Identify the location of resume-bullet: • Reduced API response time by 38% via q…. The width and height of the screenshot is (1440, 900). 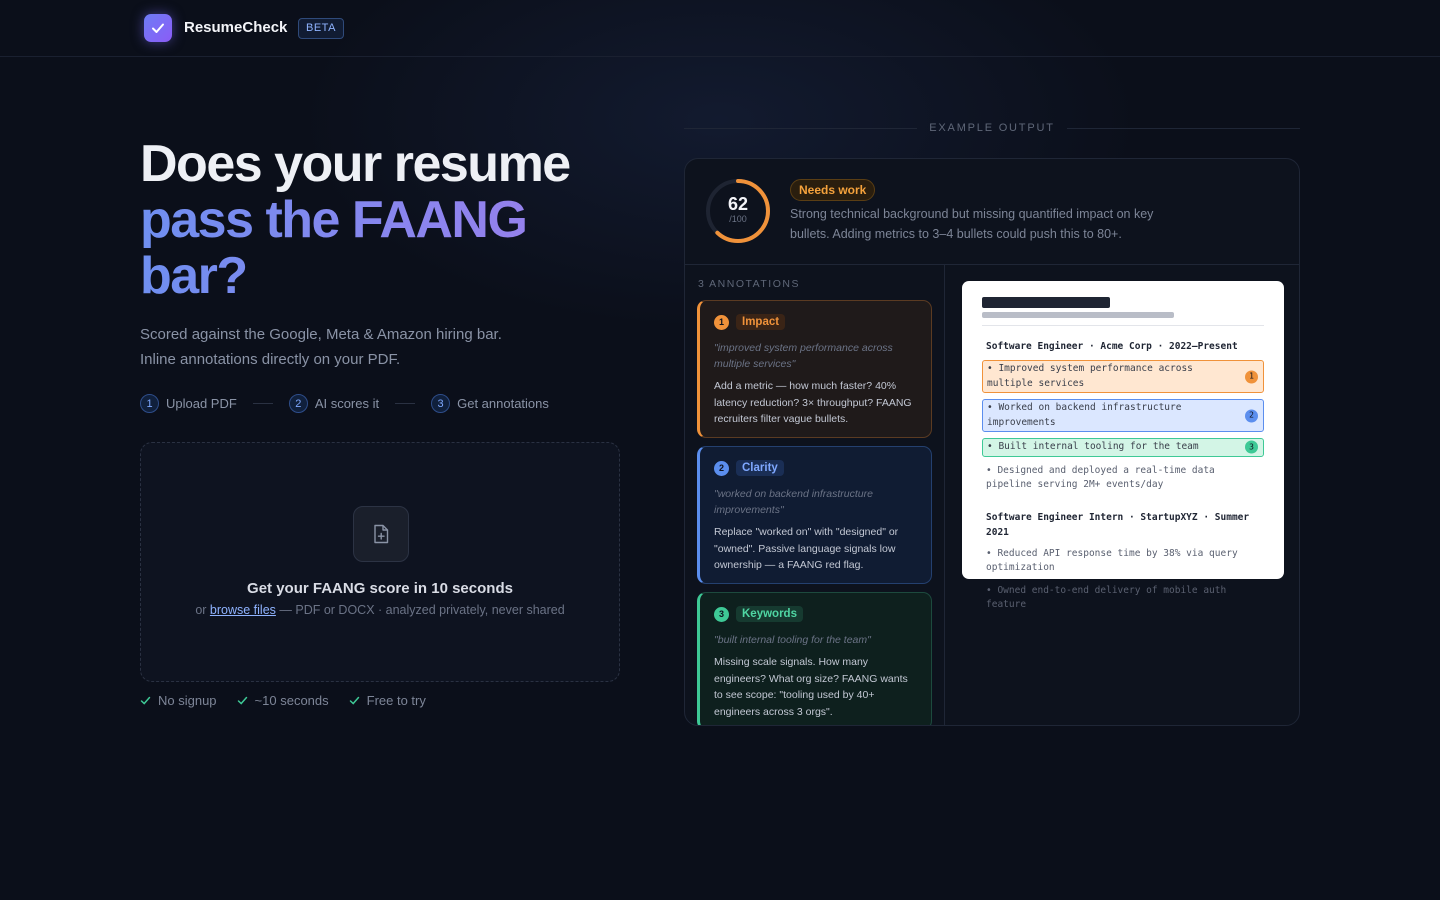
(1112, 560).